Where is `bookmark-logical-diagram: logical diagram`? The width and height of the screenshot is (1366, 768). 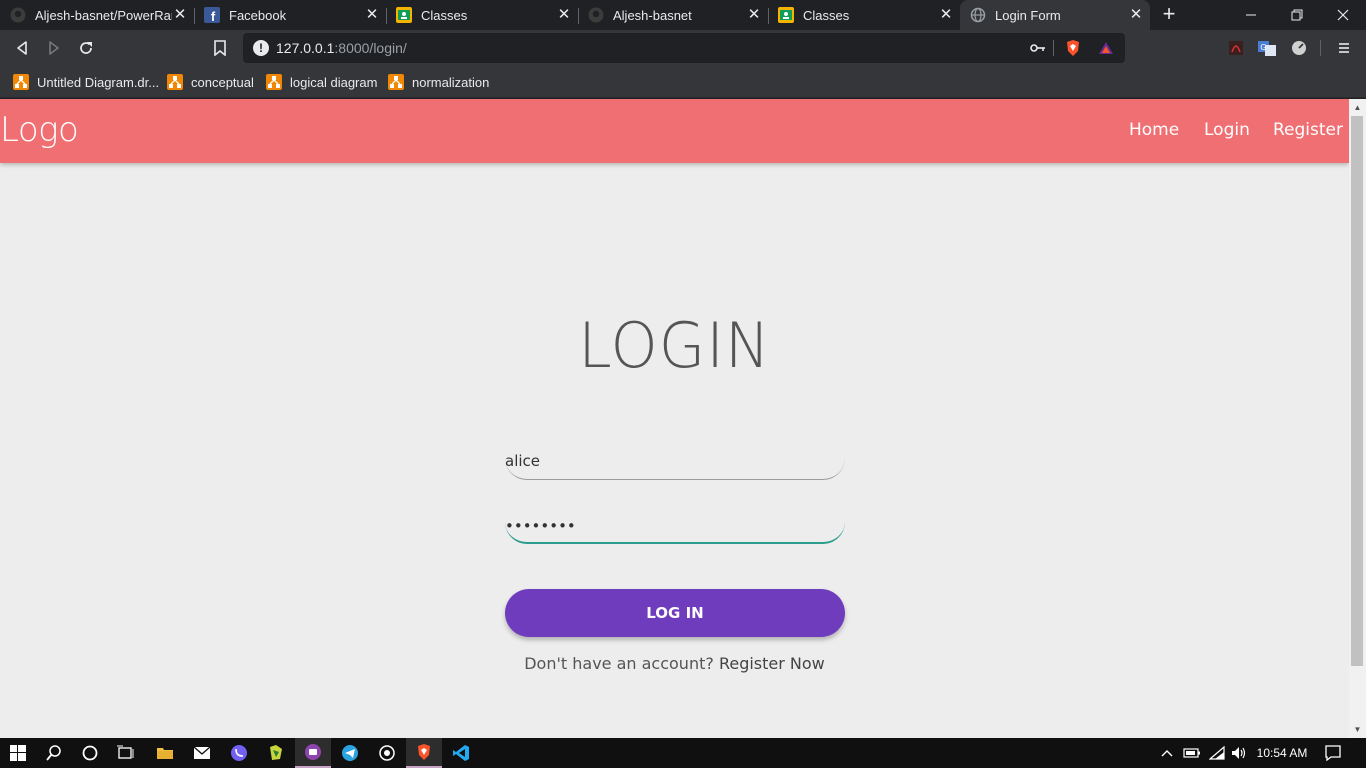
bookmark-logical-diagram: logical diagram is located at coordinates (321, 82).